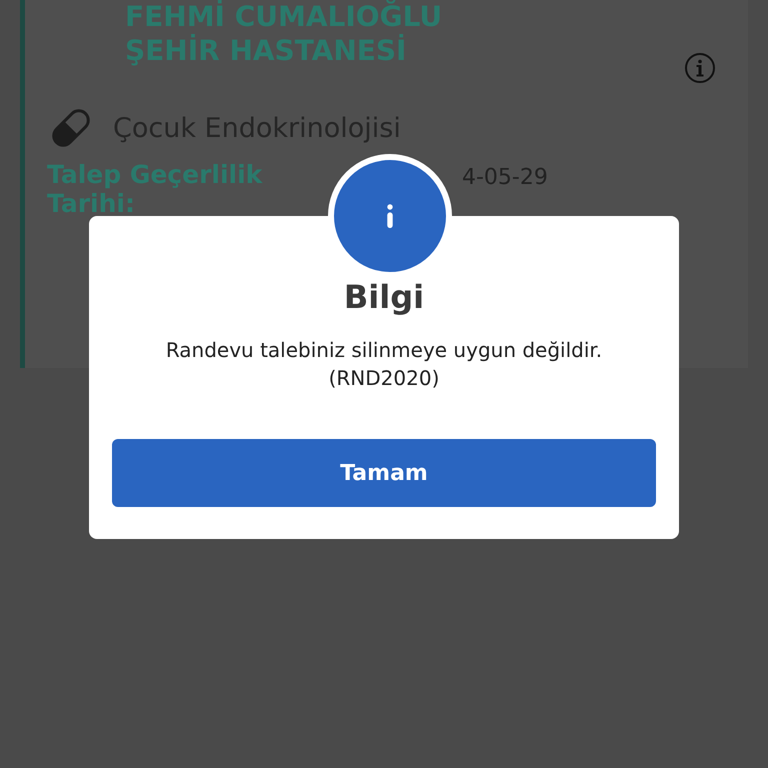 This screenshot has width=768, height=768. What do you see at coordinates (384, 364) in the screenshot?
I see `dialog-message: Randevu talebiniz silinmeye uygun değildir. (RND2020)` at bounding box center [384, 364].